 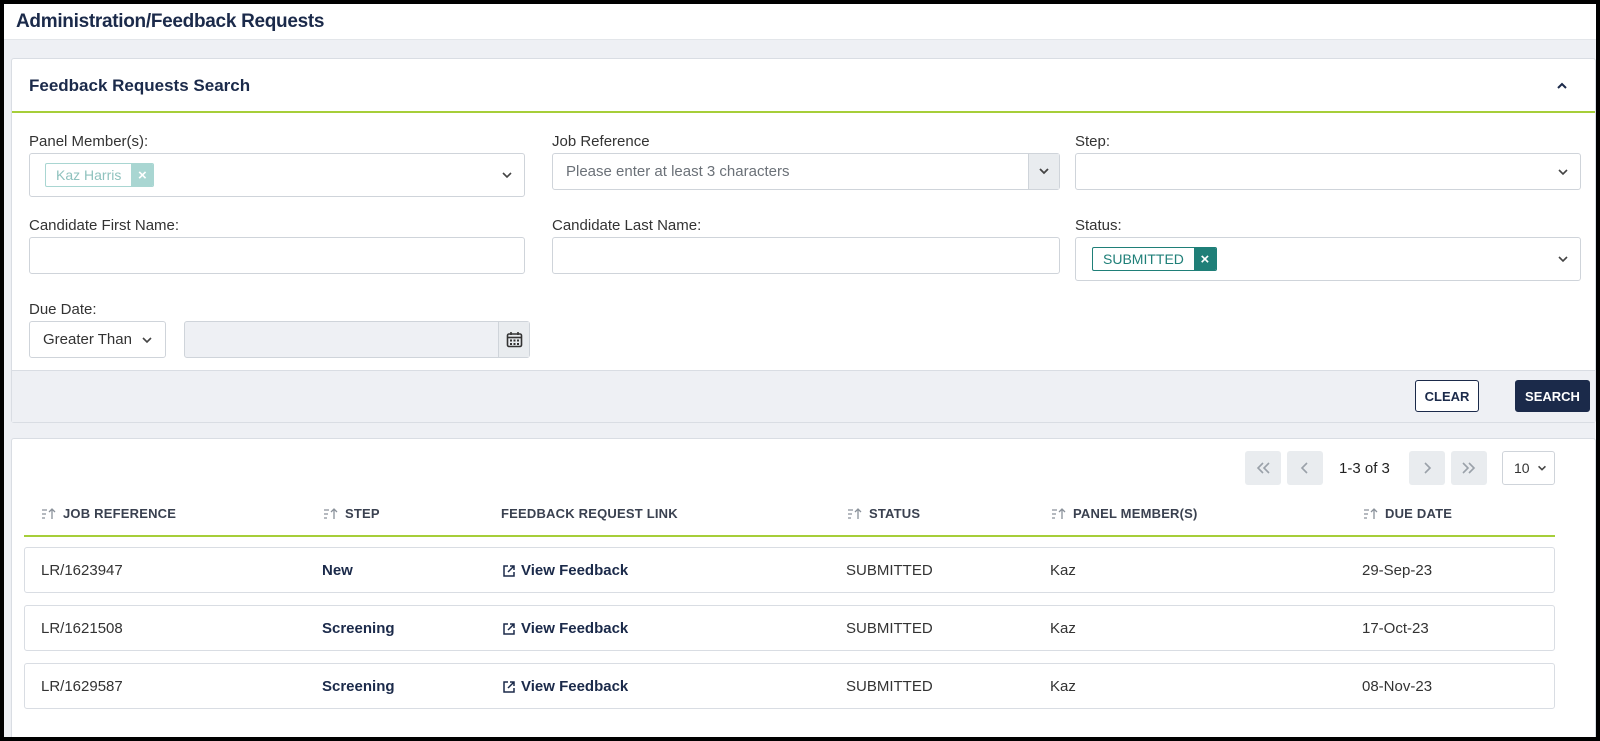 I want to click on due-date-operator-value: Greater Than, so click(x=87, y=339).